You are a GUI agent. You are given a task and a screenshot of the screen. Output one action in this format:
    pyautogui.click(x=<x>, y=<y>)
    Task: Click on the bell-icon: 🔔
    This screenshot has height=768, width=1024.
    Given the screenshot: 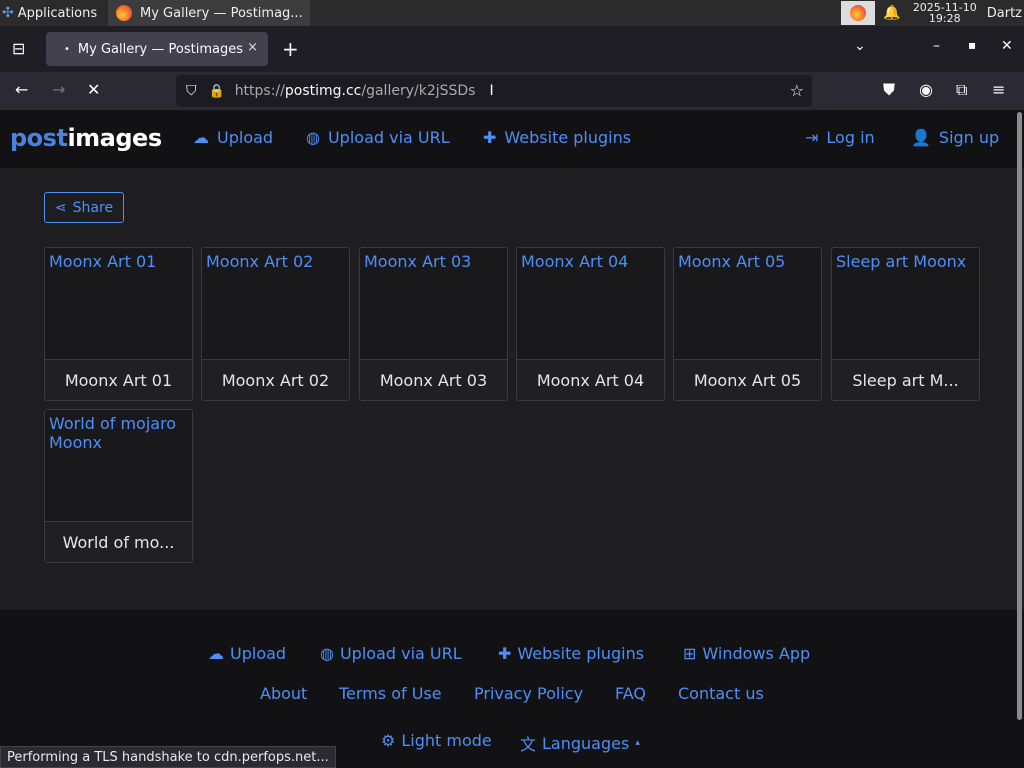 What is the action you would take?
    pyautogui.click(x=891, y=13)
    